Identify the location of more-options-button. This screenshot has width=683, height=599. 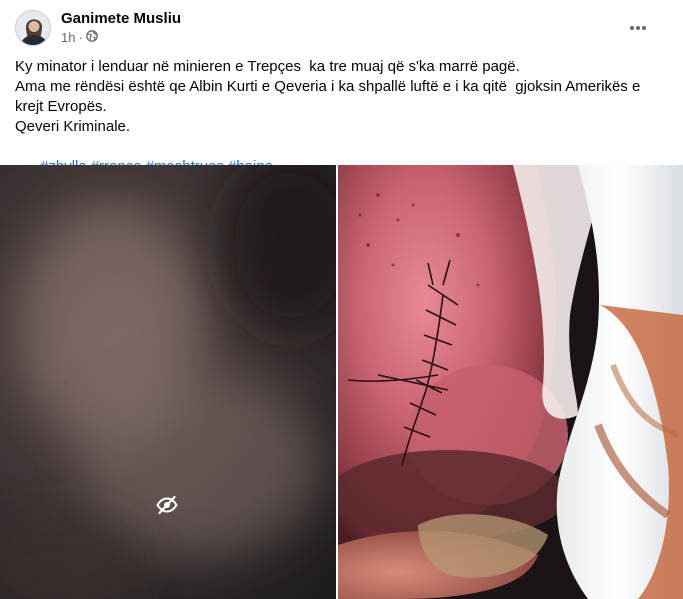
(638, 27).